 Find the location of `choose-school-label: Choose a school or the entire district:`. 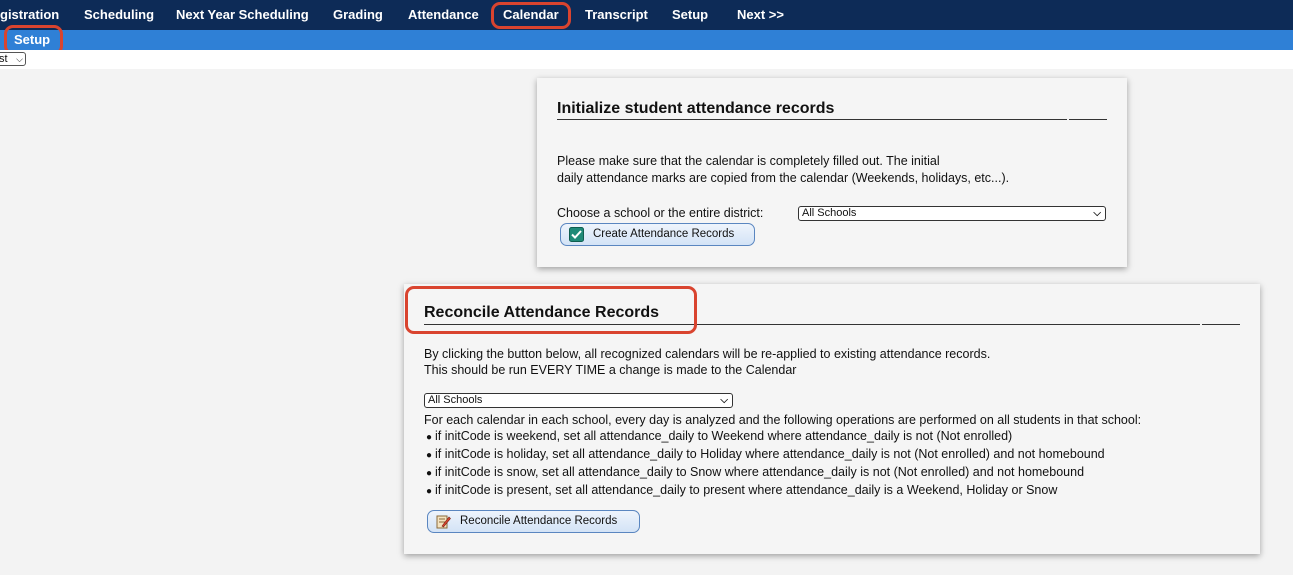

choose-school-label: Choose a school or the entire district: is located at coordinates (660, 213).